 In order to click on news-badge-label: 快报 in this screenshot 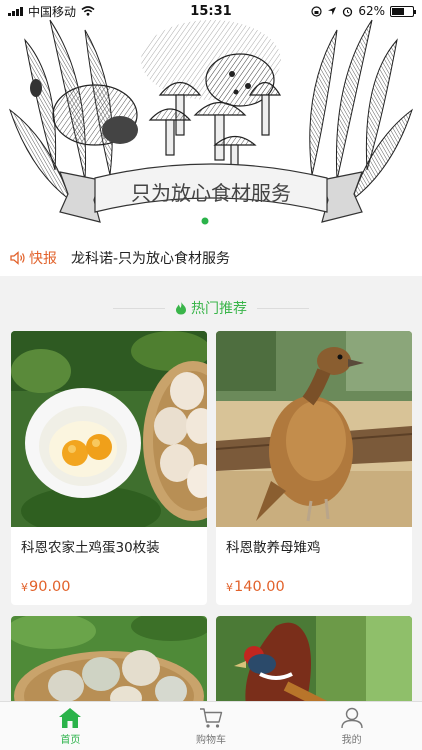, I will do `click(43, 259)`.